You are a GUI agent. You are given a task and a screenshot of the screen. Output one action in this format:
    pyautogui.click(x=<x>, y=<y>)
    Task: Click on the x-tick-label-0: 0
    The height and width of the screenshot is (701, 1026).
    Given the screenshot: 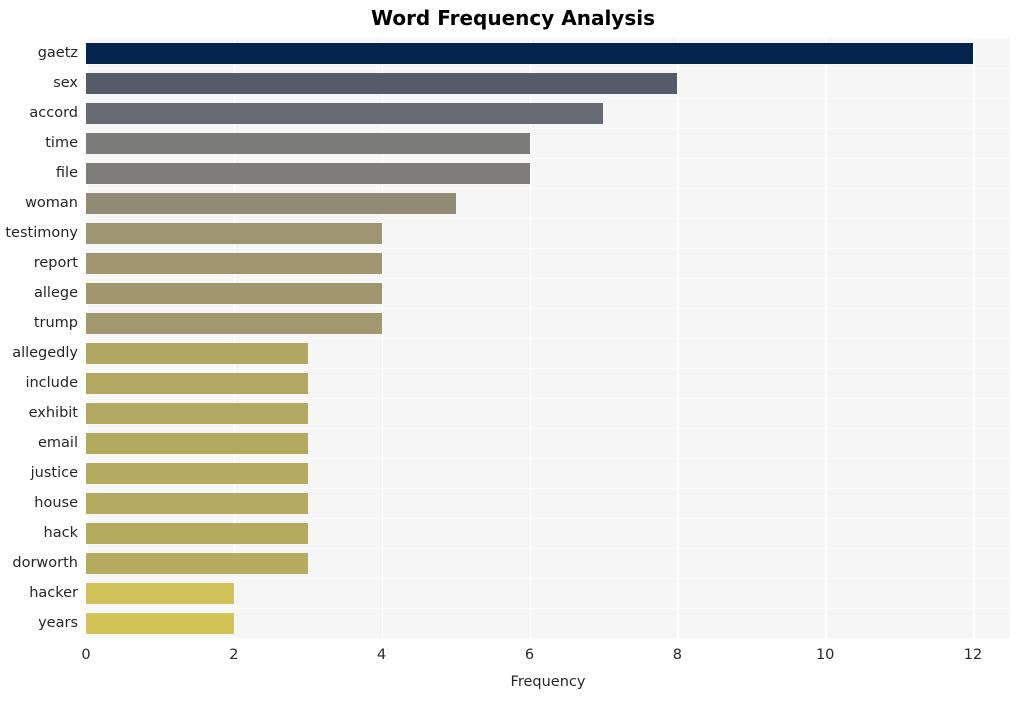 What is the action you would take?
    pyautogui.click(x=86, y=655)
    